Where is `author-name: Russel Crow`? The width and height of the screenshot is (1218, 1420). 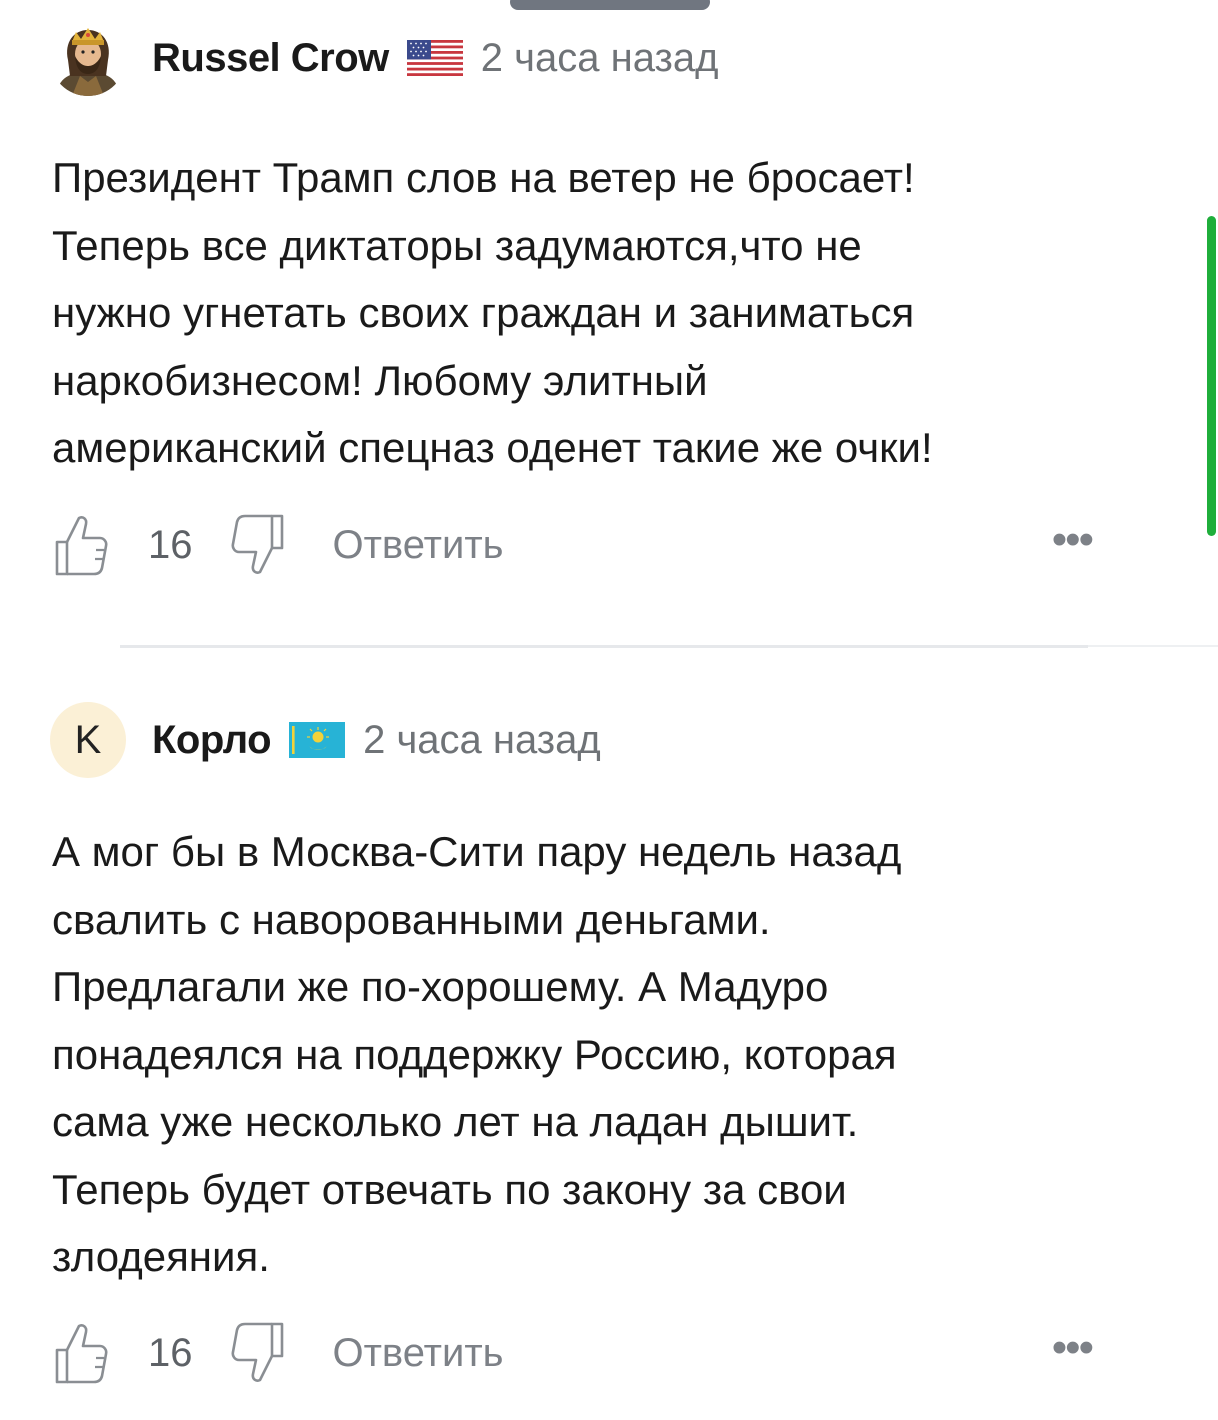
author-name: Russel Crow is located at coordinates (270, 58).